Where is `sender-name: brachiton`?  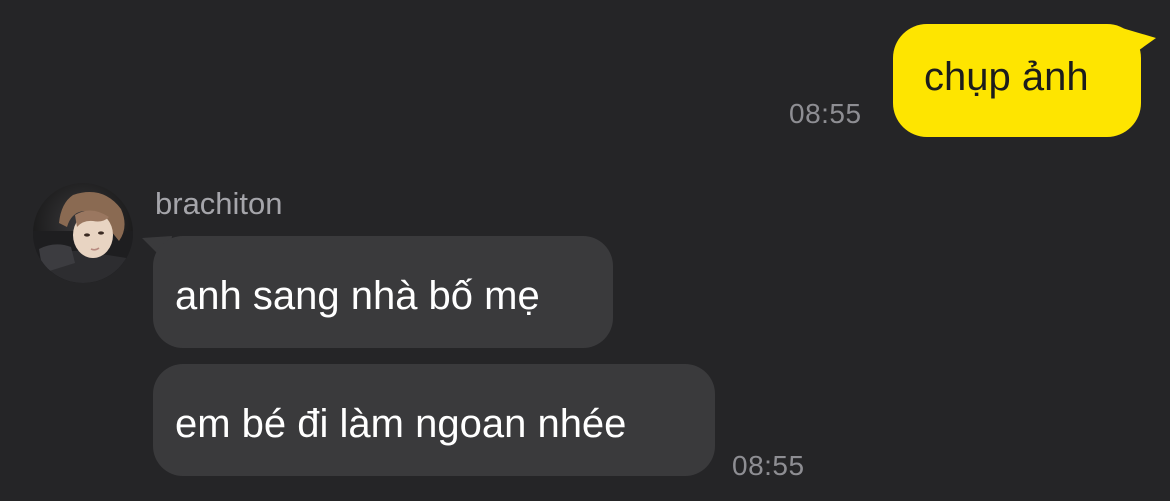
sender-name: brachiton is located at coordinates (219, 203).